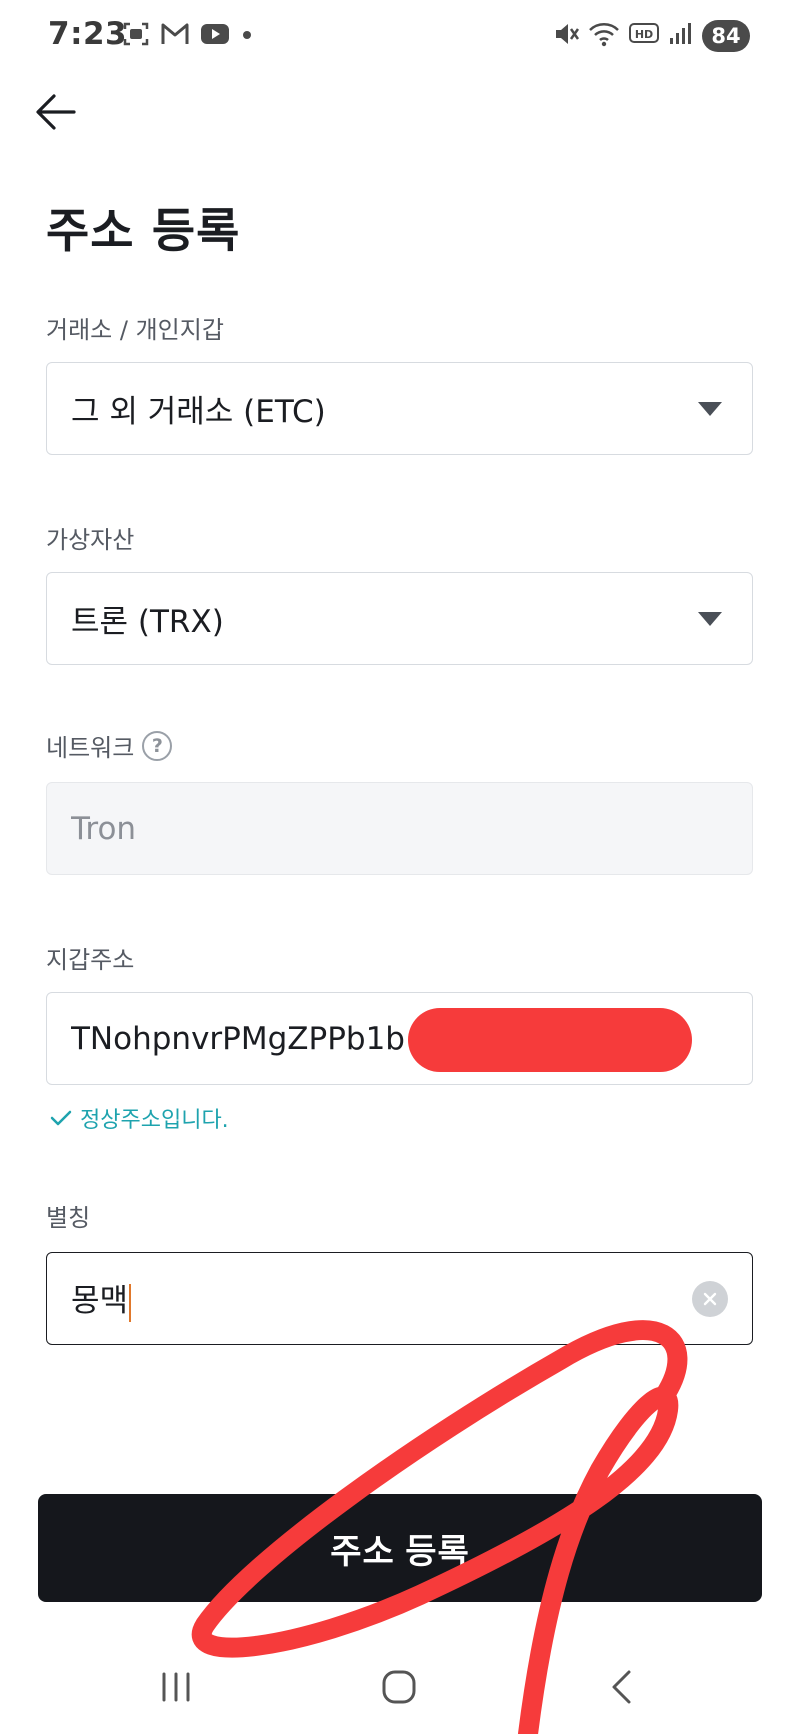 The width and height of the screenshot is (800, 1734). What do you see at coordinates (90, 748) in the screenshot?
I see `network-label-text: 네트워크` at bounding box center [90, 748].